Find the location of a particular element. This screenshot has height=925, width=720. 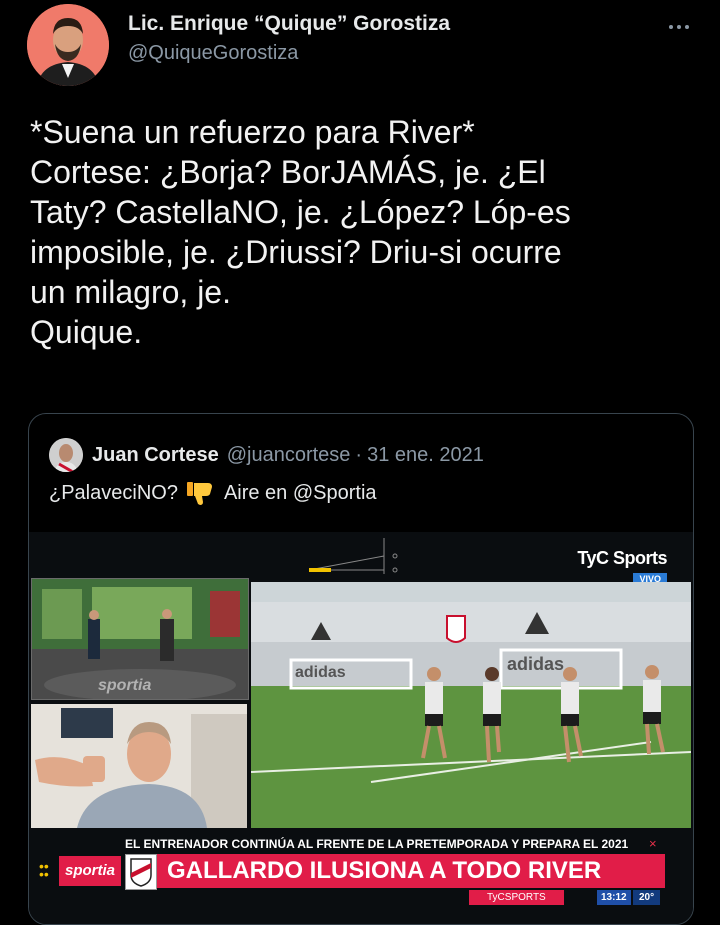

tweet-line: *Suena un refuerzo para River* is located at coordinates (252, 132).